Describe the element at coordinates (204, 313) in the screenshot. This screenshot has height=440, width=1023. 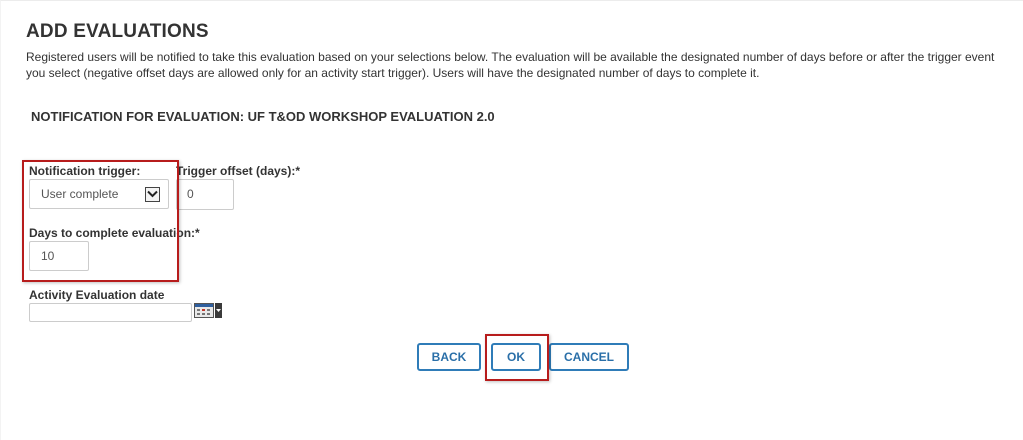
I see `calendar-icon` at that location.